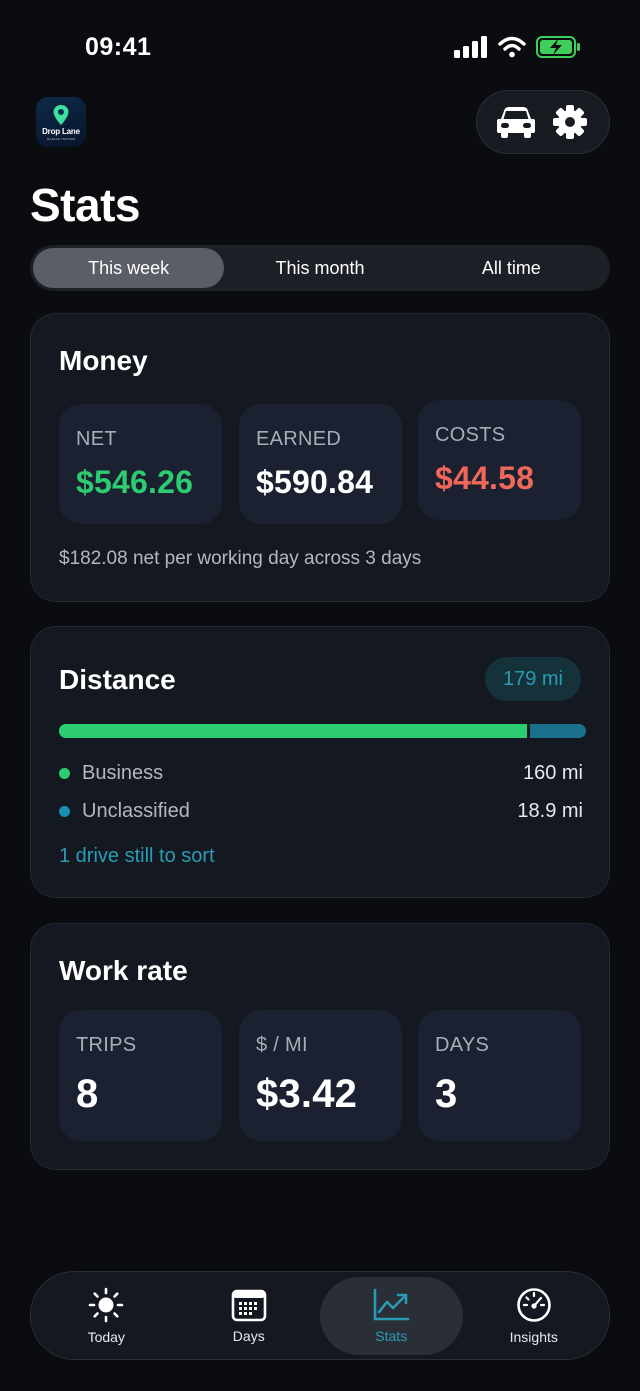  What do you see at coordinates (64, 811) in the screenshot?
I see `unclassified-dot` at bounding box center [64, 811].